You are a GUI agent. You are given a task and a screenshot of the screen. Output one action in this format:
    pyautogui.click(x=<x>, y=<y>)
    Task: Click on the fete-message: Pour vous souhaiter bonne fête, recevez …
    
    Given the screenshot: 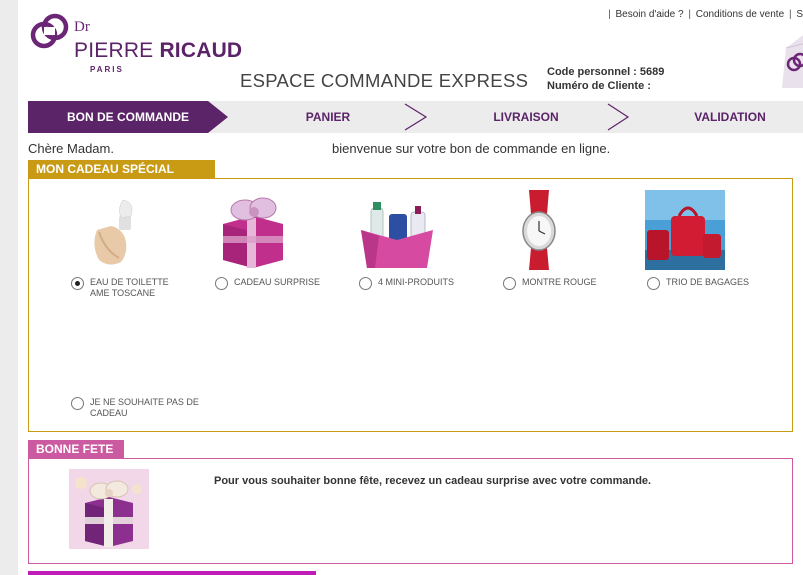 What is the action you would take?
    pyautogui.click(x=433, y=481)
    